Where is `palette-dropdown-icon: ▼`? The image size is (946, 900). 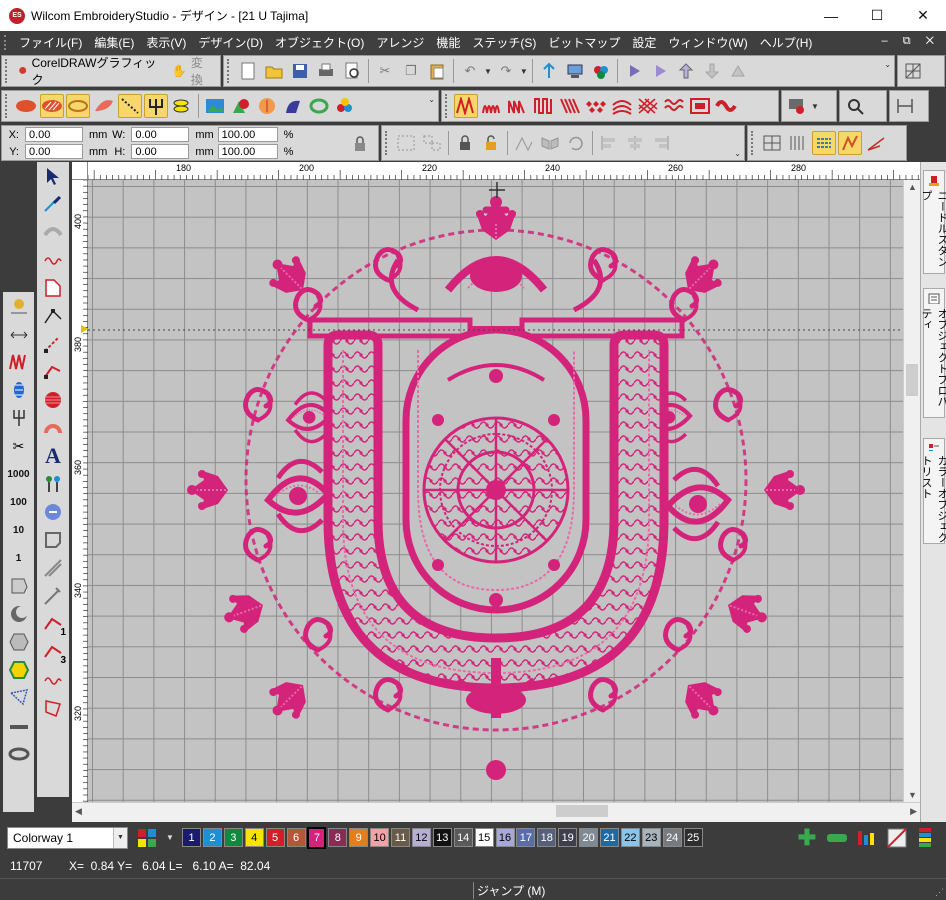 palette-dropdown-icon: ▼ is located at coordinates (170, 837).